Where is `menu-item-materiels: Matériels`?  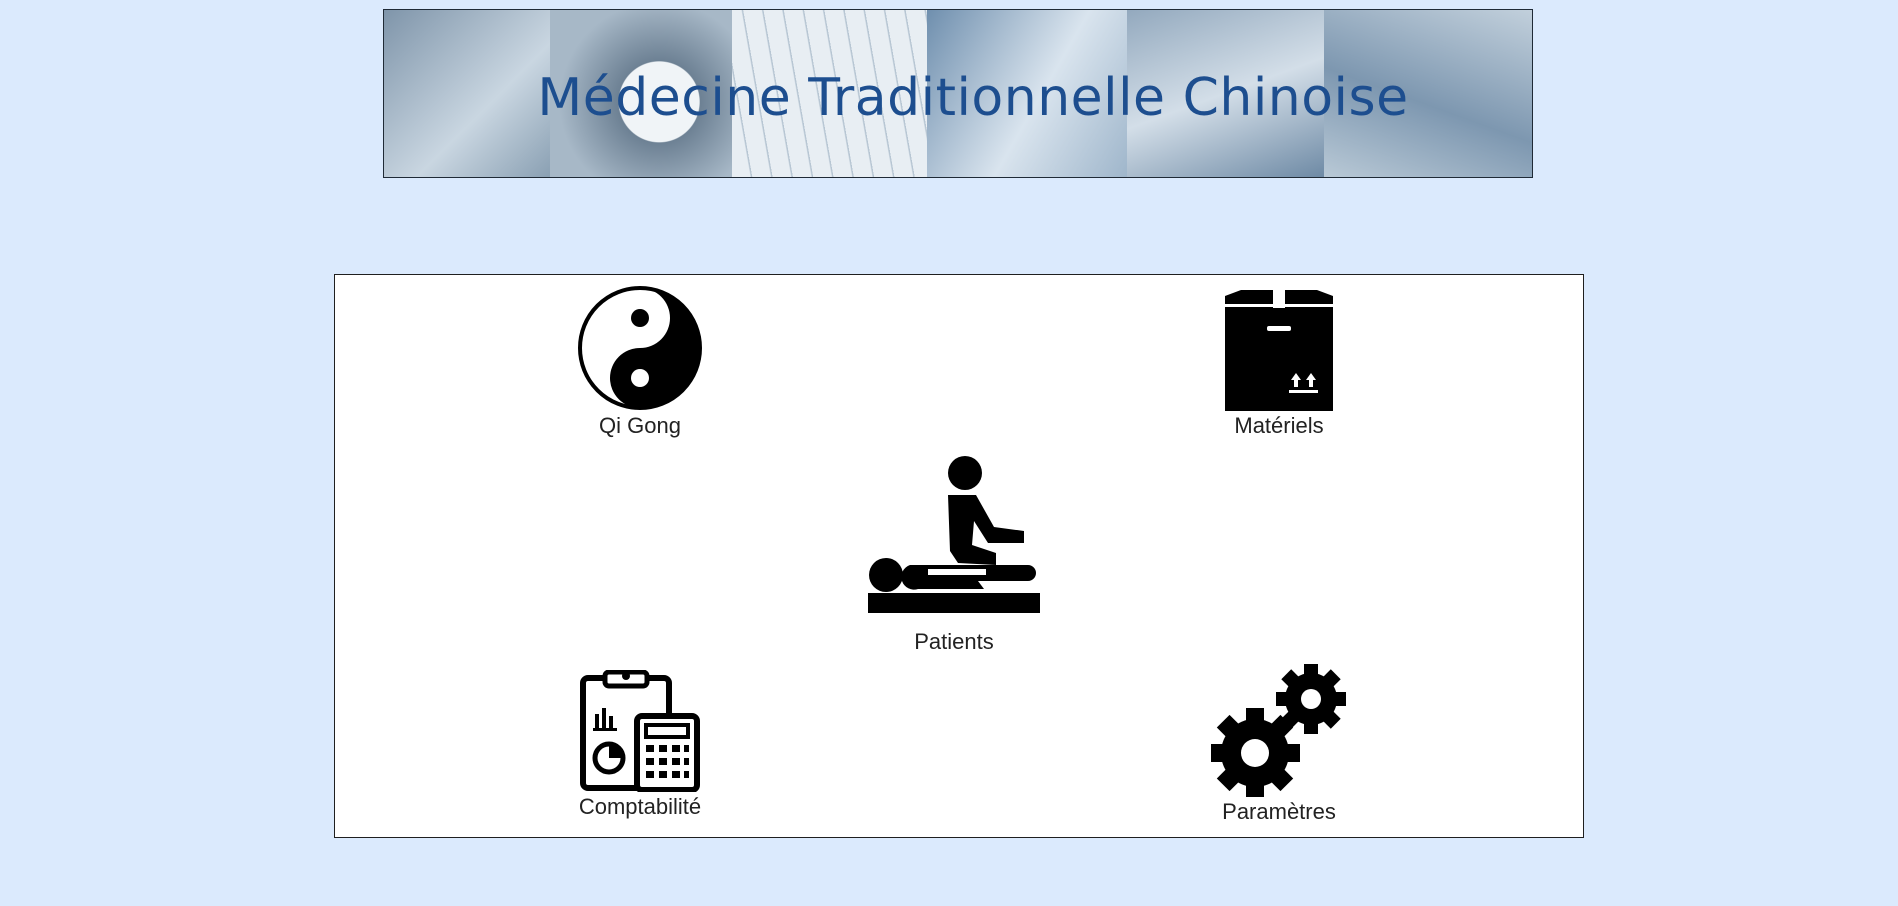 menu-item-materiels: Matériels is located at coordinates (1279, 364).